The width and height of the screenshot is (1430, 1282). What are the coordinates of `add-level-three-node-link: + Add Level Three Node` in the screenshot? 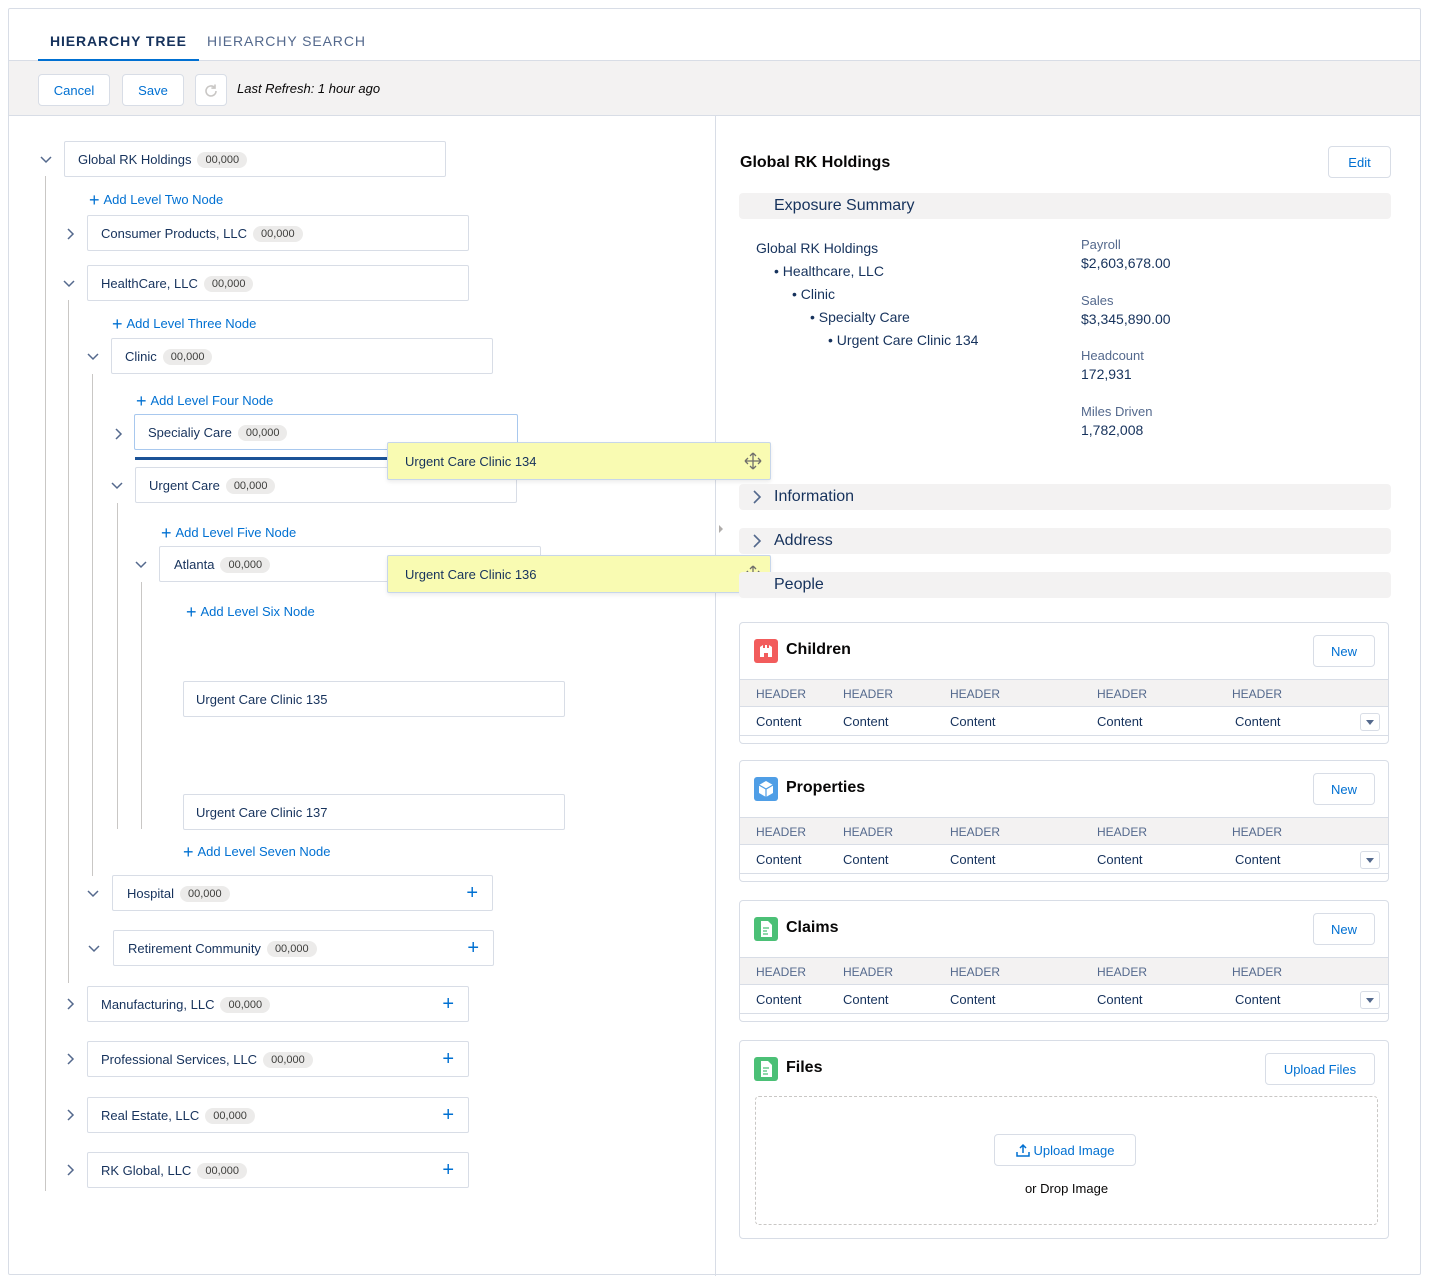 It's located at (184, 324).